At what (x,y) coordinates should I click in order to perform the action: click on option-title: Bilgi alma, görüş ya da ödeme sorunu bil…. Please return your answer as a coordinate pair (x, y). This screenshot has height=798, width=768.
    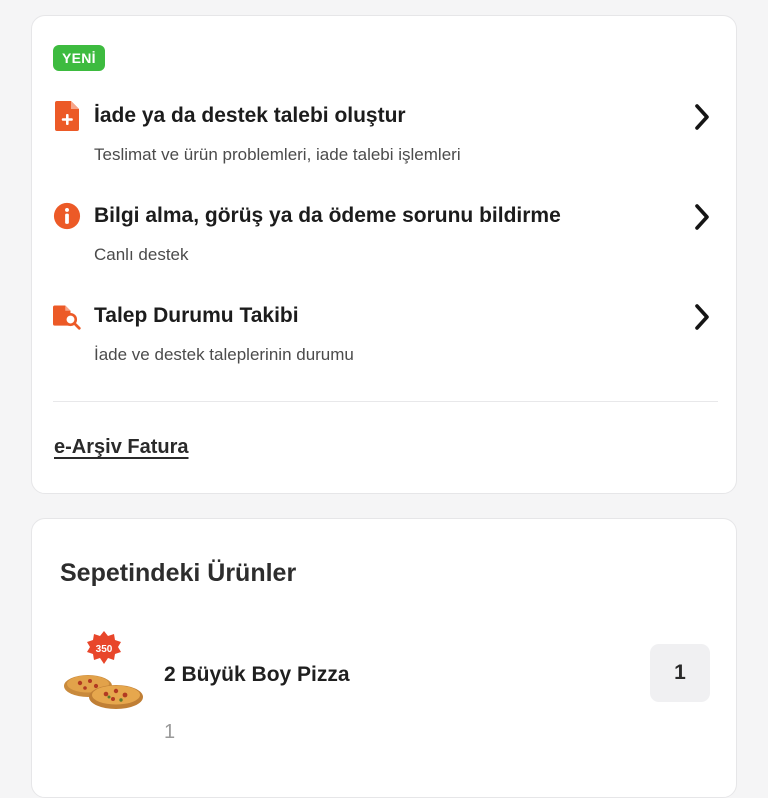
    Looking at the image, I should click on (327, 215).